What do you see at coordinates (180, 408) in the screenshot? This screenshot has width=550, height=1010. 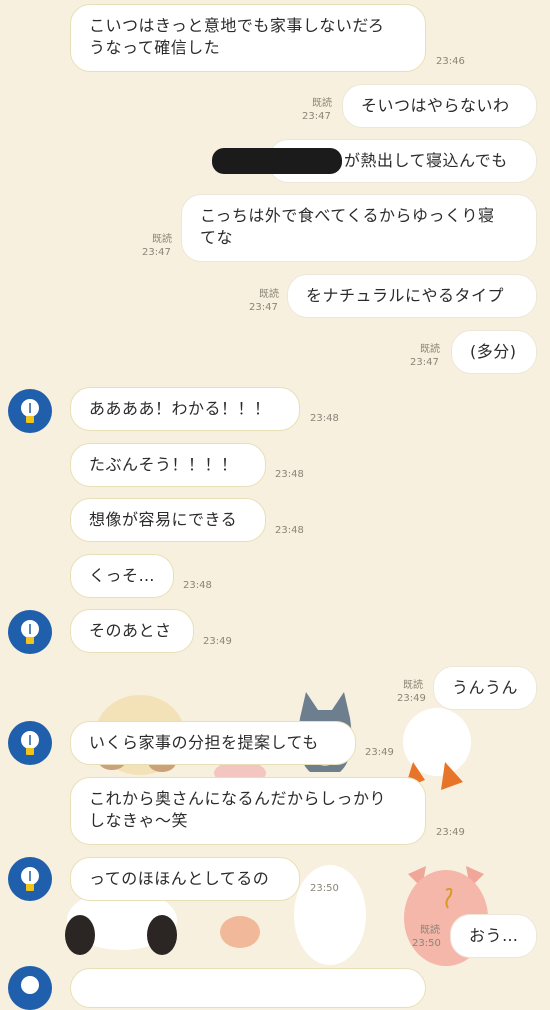 I see `message-text: ああああ！わかる！！！` at bounding box center [180, 408].